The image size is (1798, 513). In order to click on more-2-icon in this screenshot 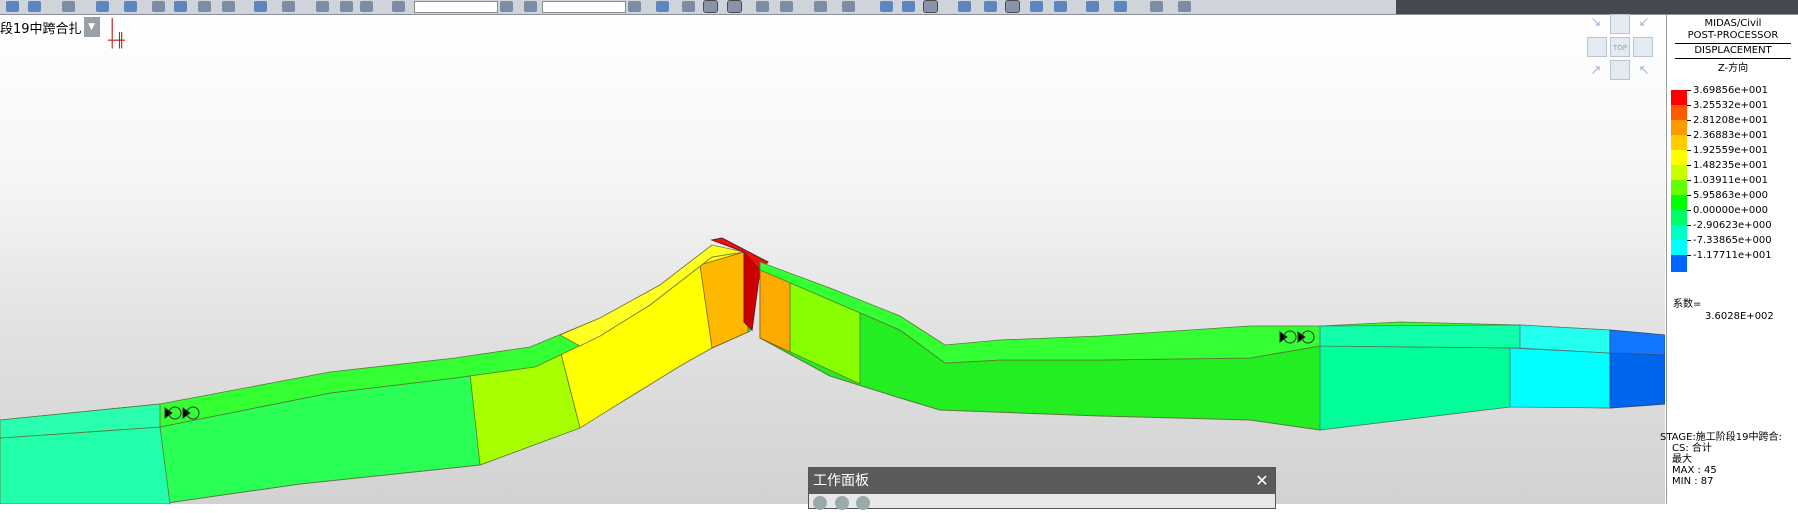, I will do `click(1184, 6)`.